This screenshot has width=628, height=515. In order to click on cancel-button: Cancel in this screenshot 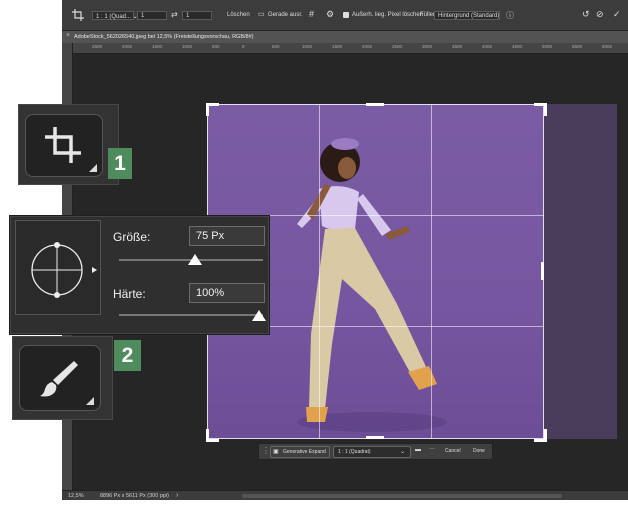, I will do `click(453, 451)`.